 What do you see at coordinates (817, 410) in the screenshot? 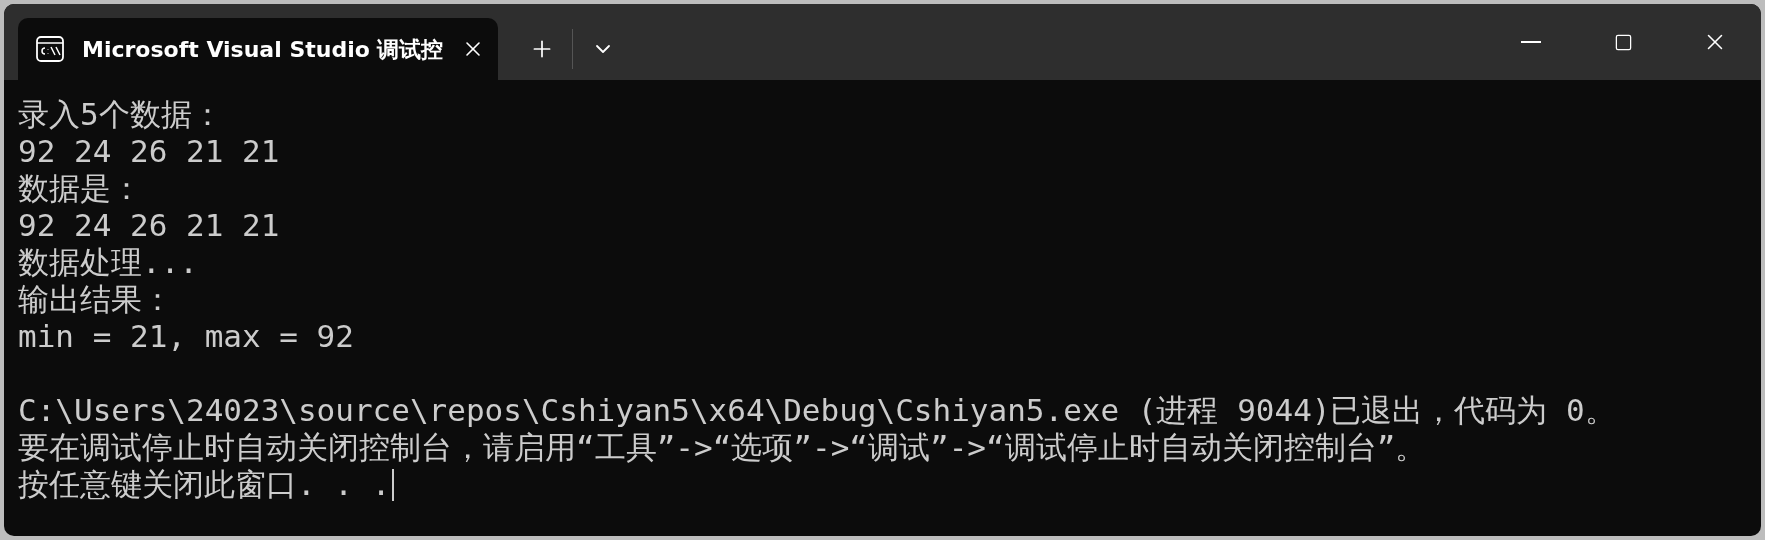
I see `console-line: C:\Users\24023\source\repos\Cshiyan5\x64\Debug\Cshiyan5.exe (进程 9044)已退出，代码为 0。` at bounding box center [817, 410].